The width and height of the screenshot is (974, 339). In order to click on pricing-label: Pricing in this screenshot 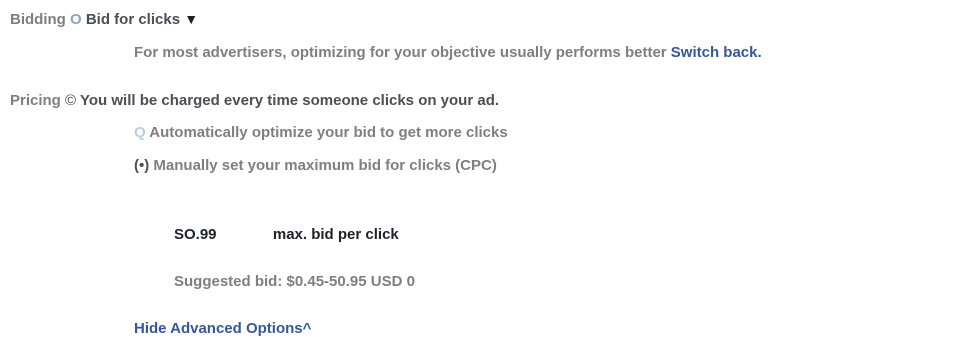, I will do `click(35, 100)`.